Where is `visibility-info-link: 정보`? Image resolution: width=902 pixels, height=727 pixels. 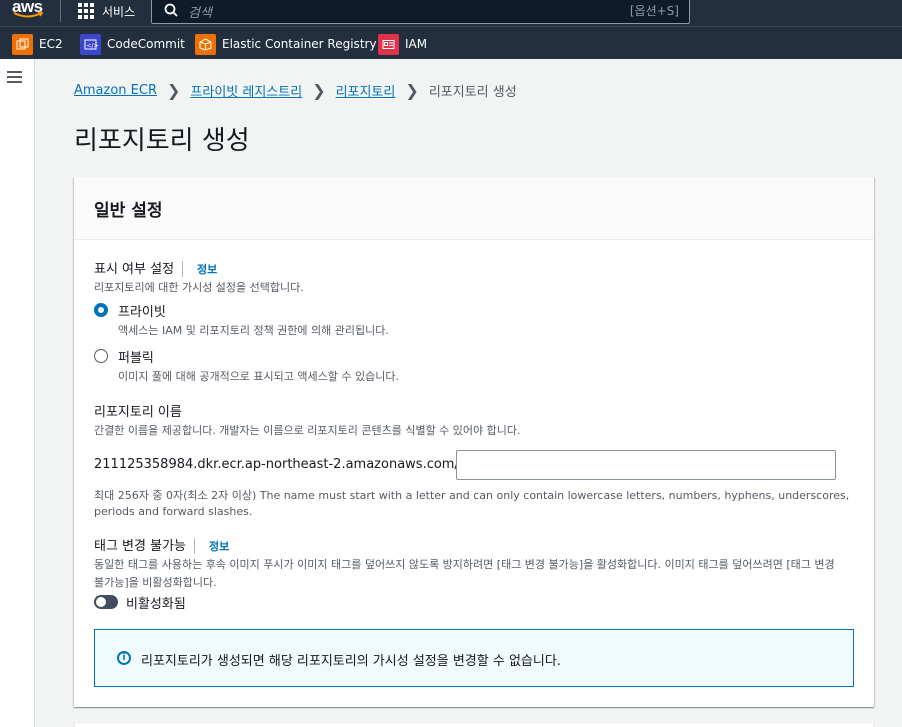 visibility-info-link: 정보 is located at coordinates (207, 269).